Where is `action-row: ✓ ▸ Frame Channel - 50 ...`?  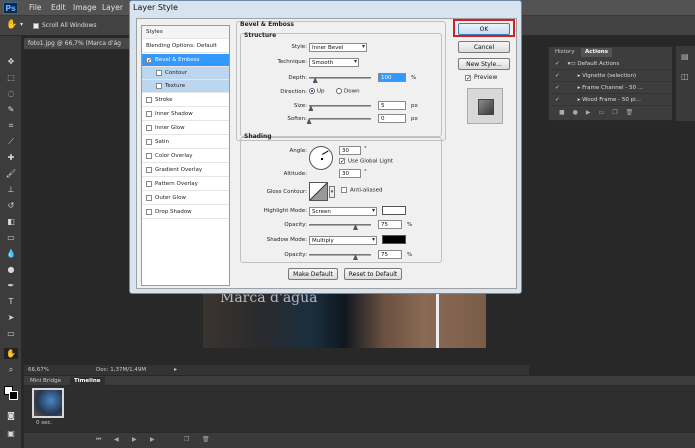 action-row: ✓ ▸ Frame Channel - 50 ... is located at coordinates (610, 88).